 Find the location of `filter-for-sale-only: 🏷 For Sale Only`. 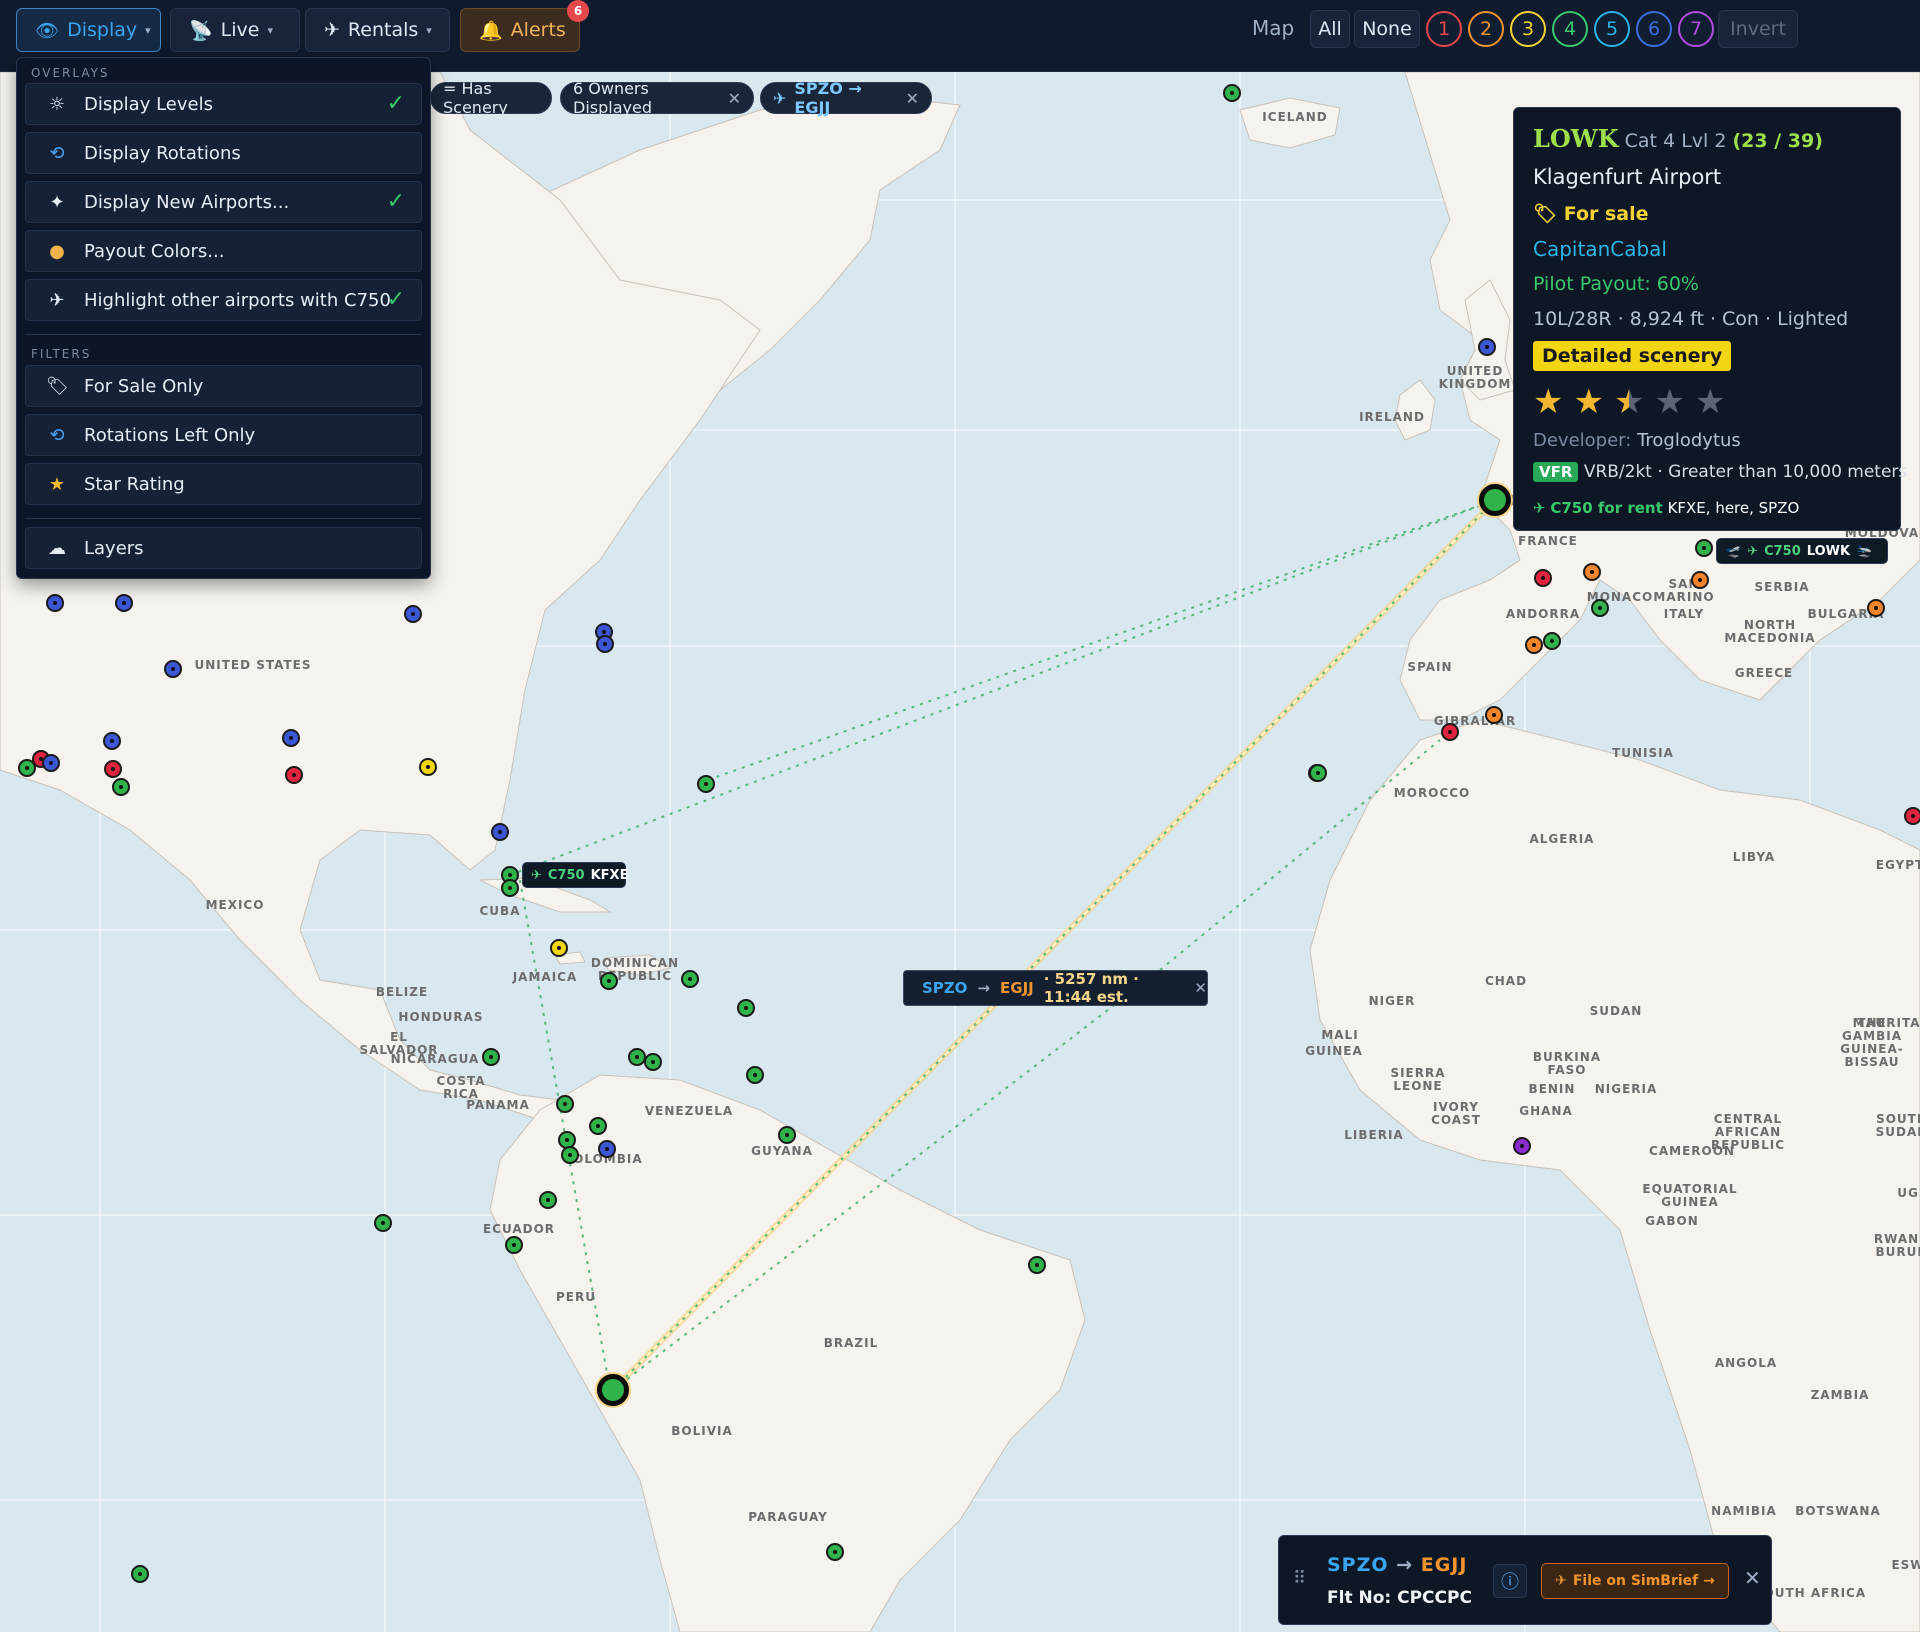

filter-for-sale-only: 🏷 For Sale Only is located at coordinates (223, 386).